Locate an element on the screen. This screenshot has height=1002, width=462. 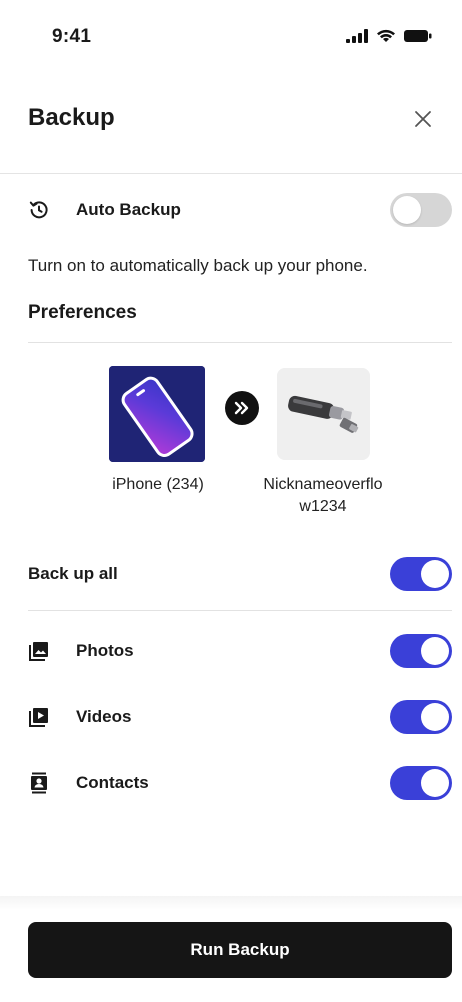
backup-all-divider is located at coordinates (240, 610).